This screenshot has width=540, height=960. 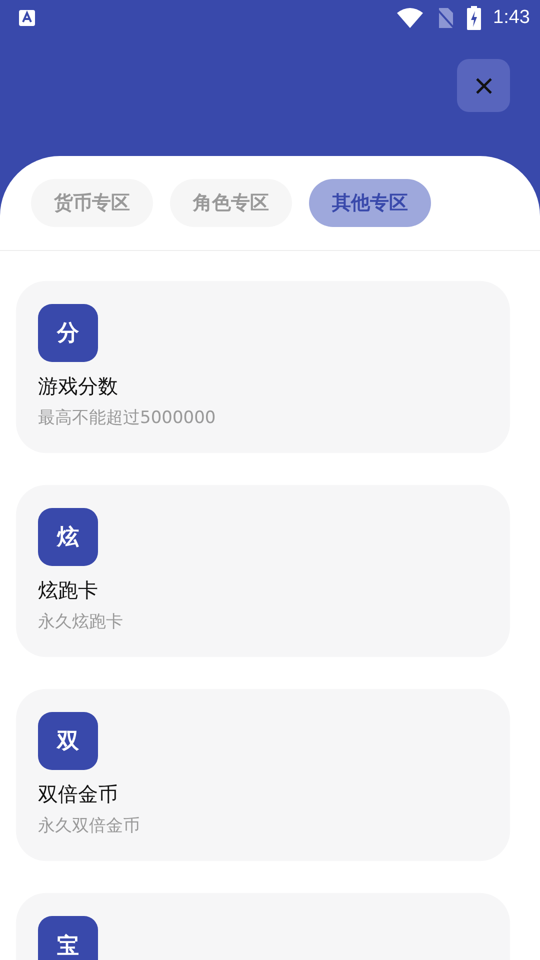 What do you see at coordinates (78, 386) in the screenshot?
I see `item-title: 游戏分数` at bounding box center [78, 386].